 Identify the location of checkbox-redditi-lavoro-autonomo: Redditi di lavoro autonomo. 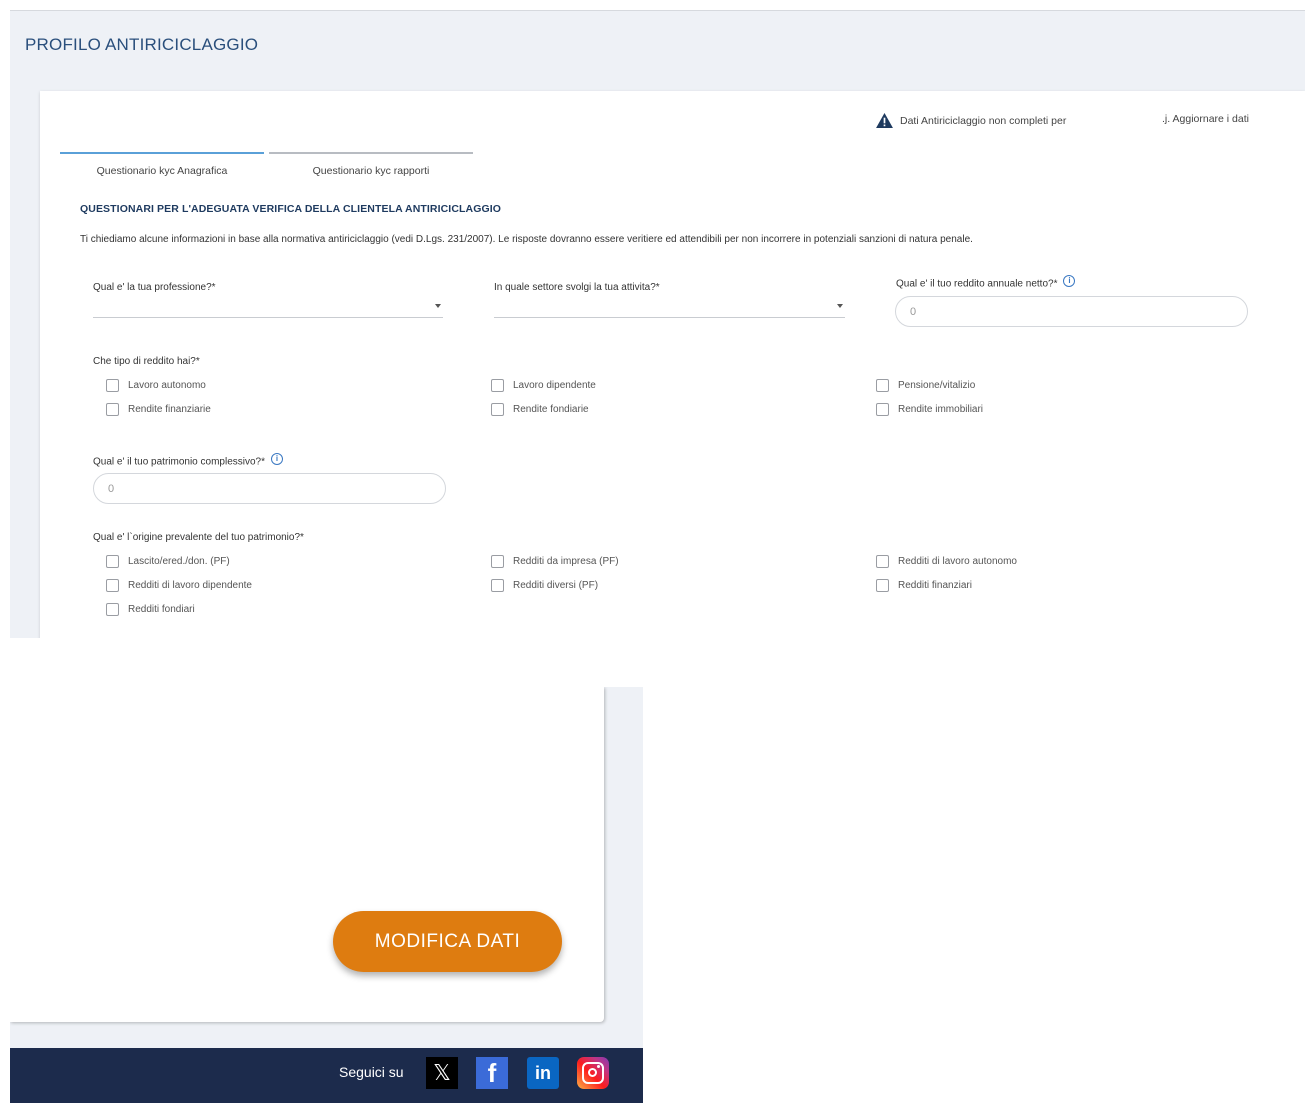
(946, 561).